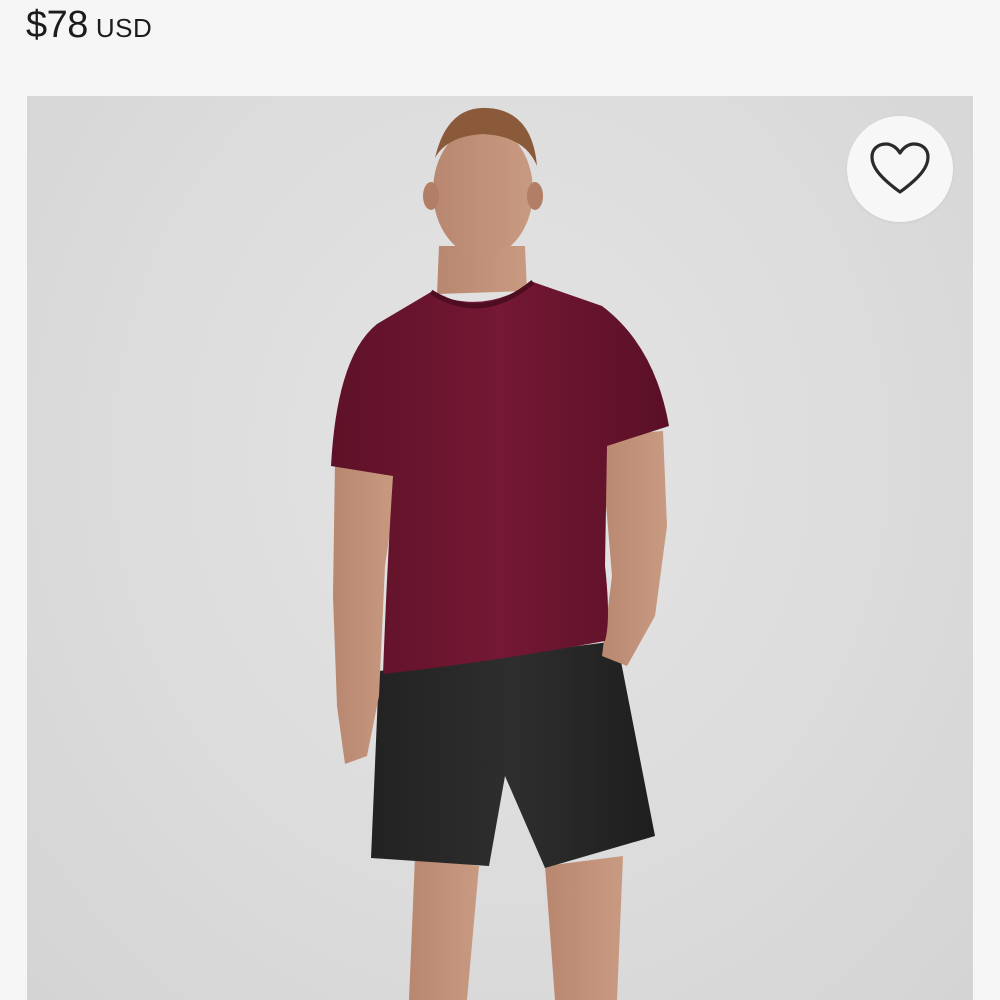 Image resolution: width=1000 pixels, height=1000 pixels. Describe the element at coordinates (57, 25) in the screenshot. I see `price-amount: $78` at that location.